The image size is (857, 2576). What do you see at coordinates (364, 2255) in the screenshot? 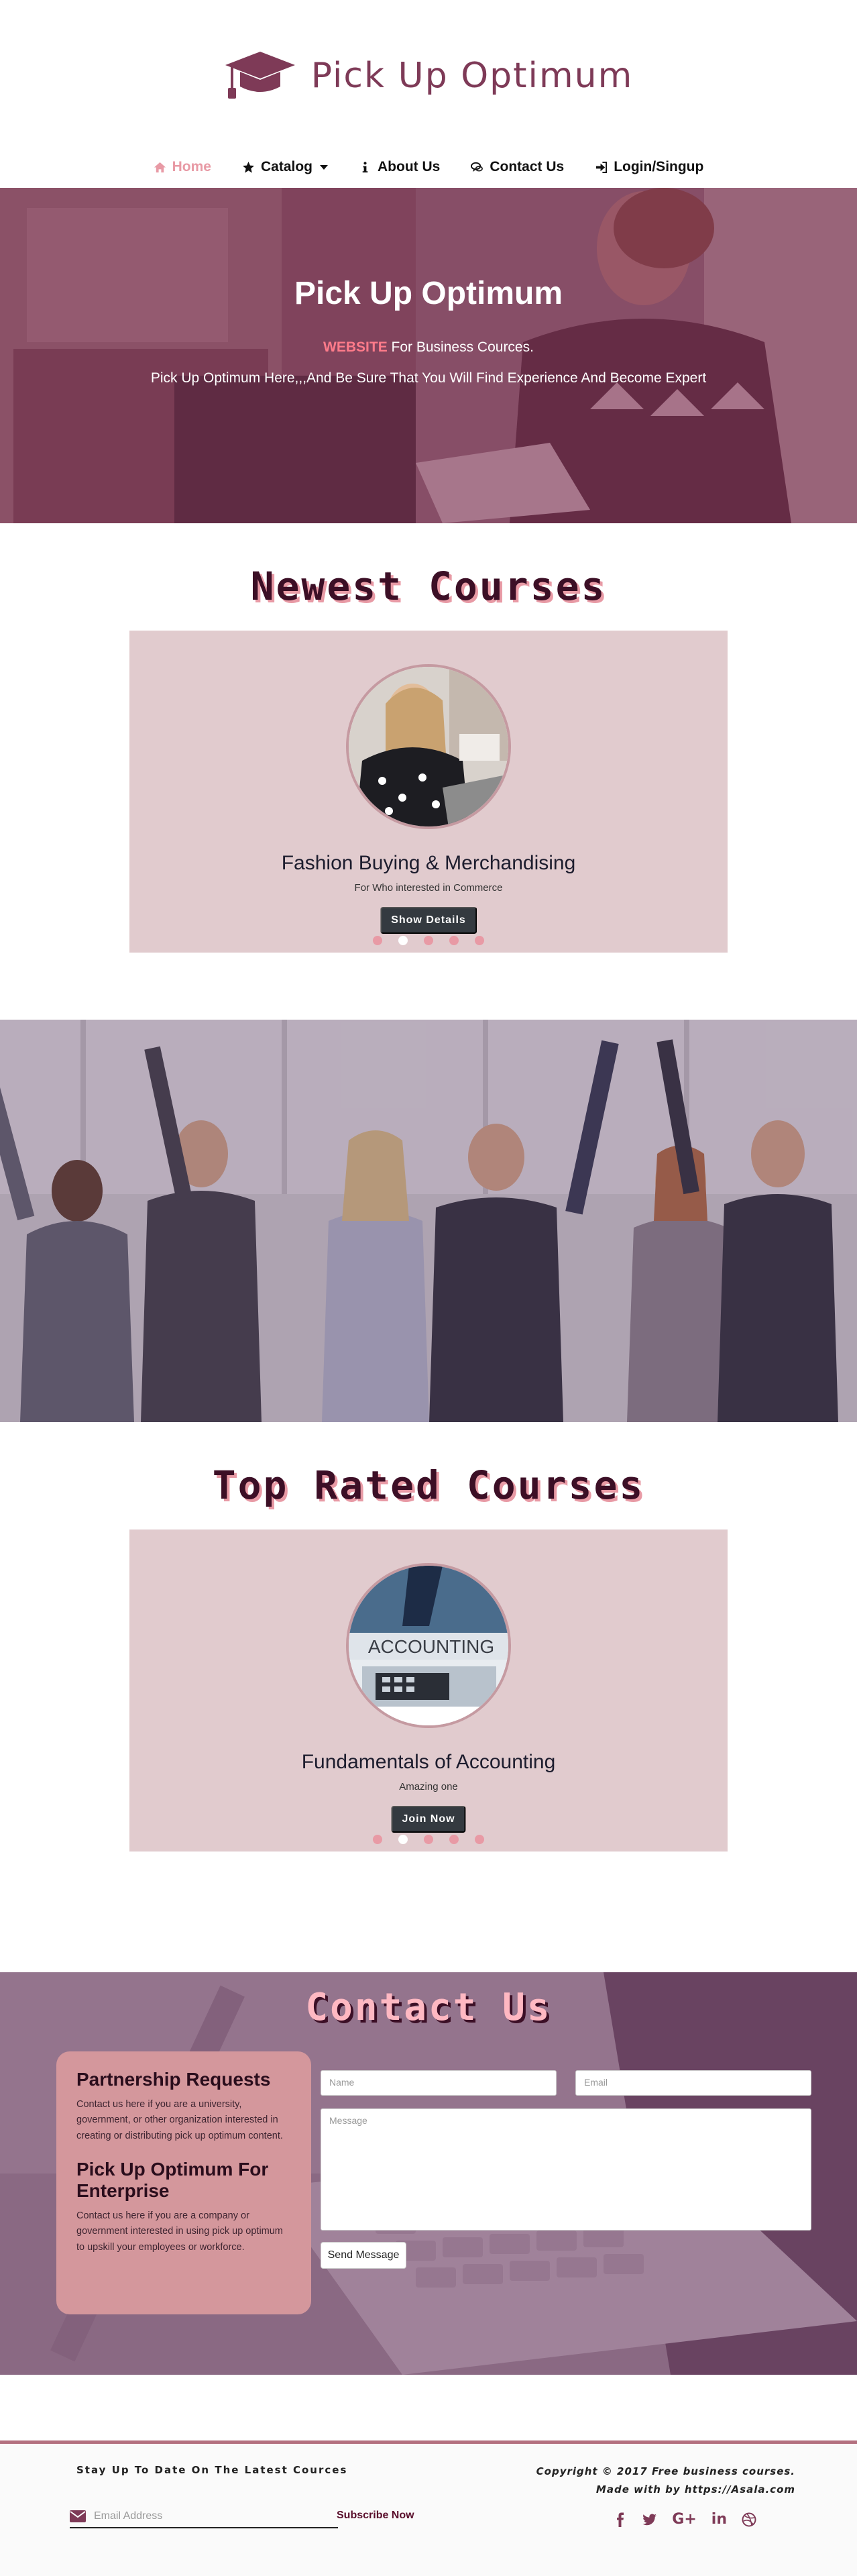
I see `send-message-button: Send Message` at bounding box center [364, 2255].